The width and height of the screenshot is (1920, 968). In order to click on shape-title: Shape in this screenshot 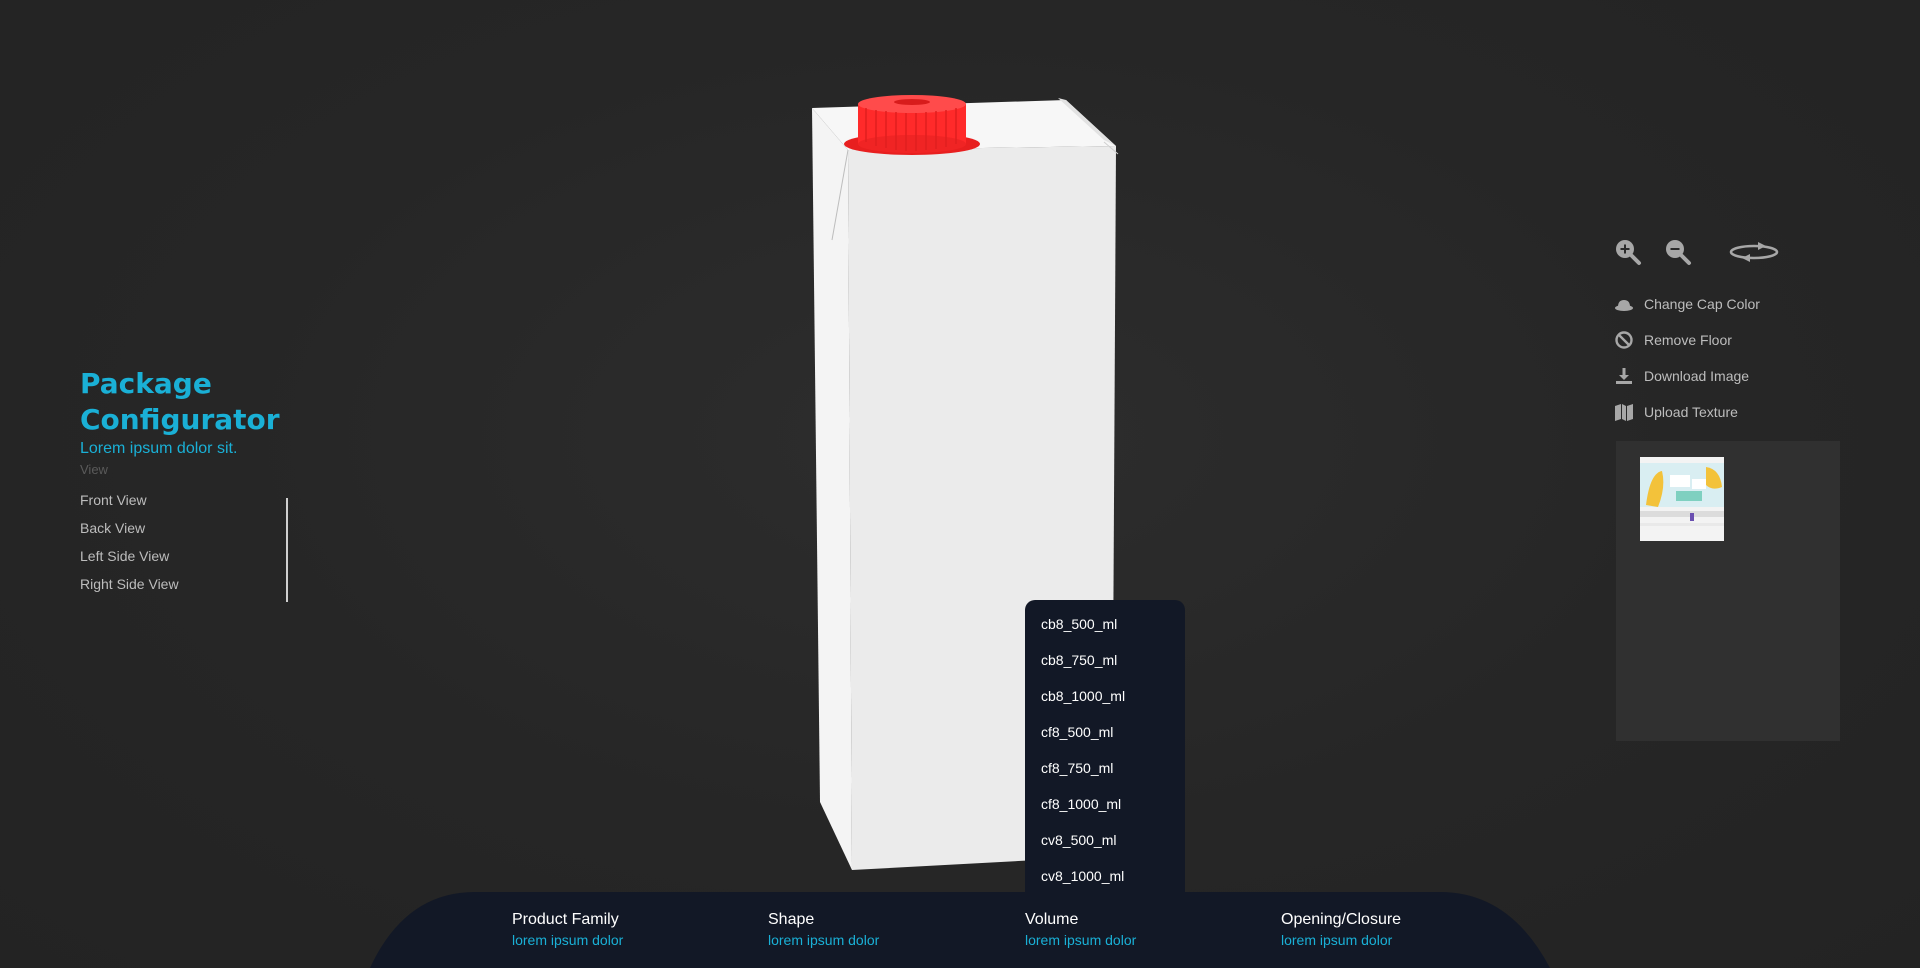, I will do `click(791, 919)`.